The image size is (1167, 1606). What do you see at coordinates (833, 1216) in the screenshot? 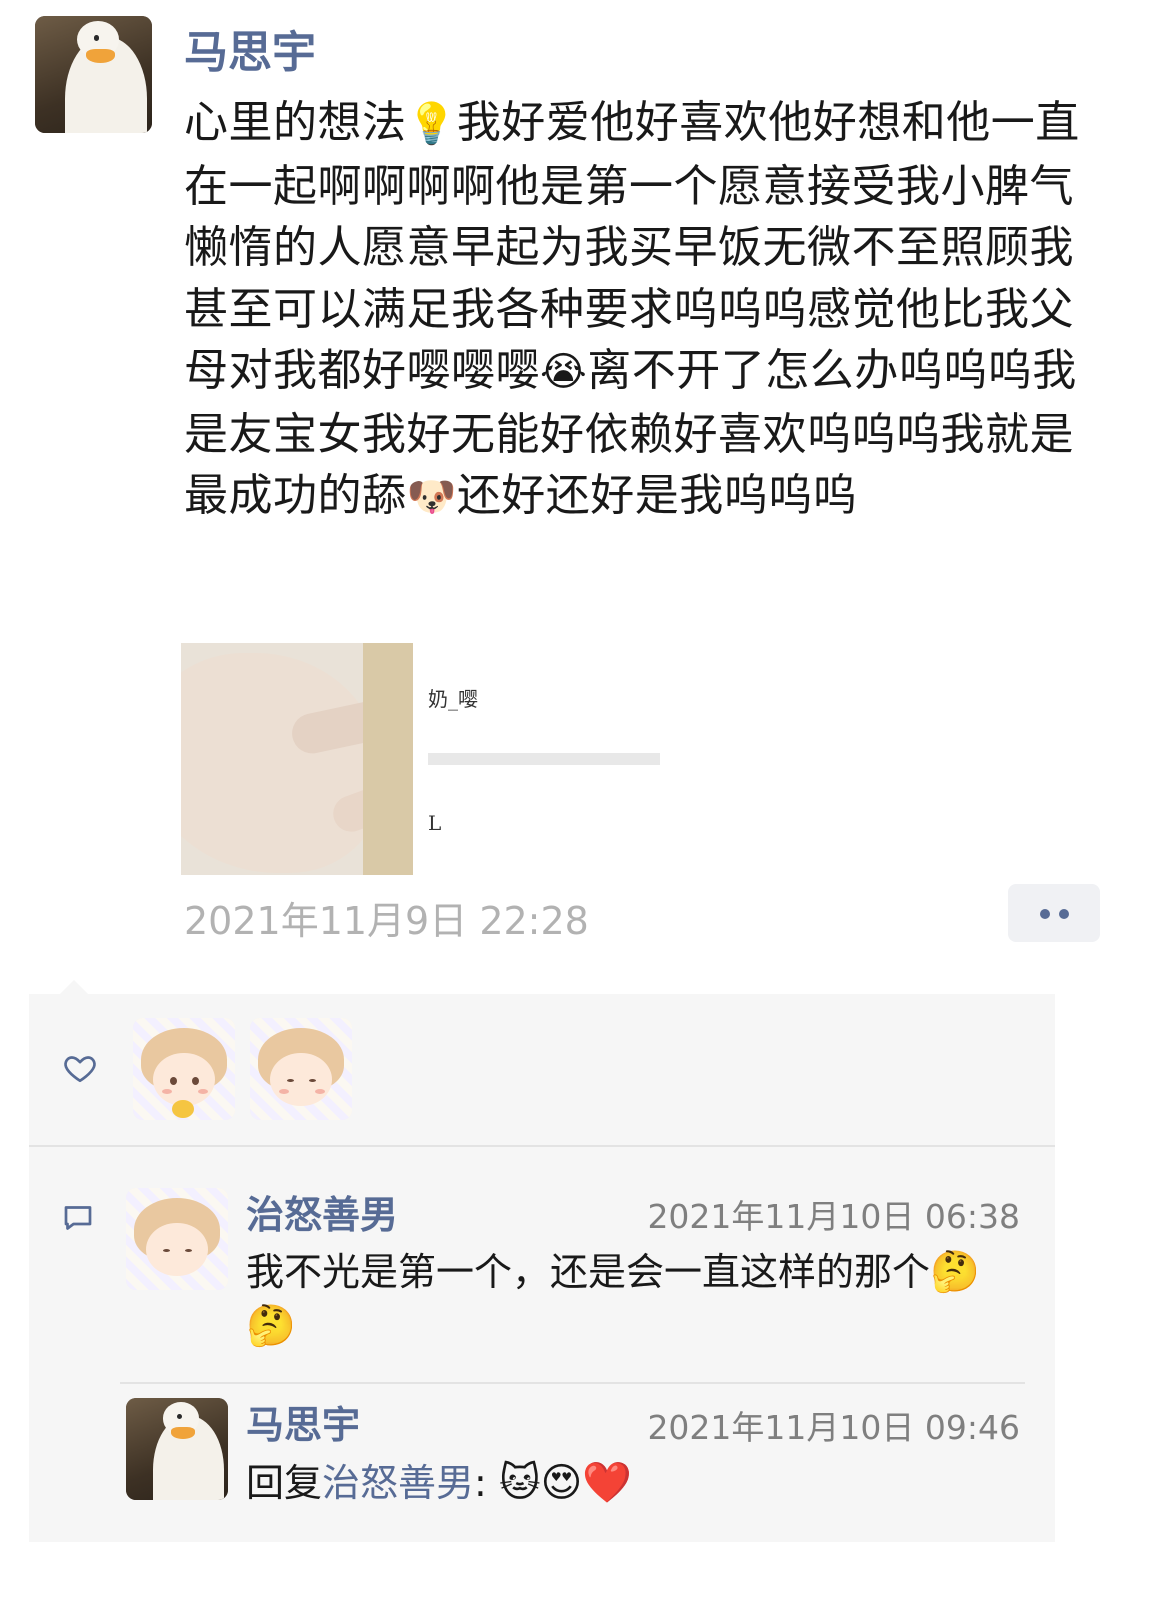
I see `comment-time: 2021年11月10日 06:38` at bounding box center [833, 1216].